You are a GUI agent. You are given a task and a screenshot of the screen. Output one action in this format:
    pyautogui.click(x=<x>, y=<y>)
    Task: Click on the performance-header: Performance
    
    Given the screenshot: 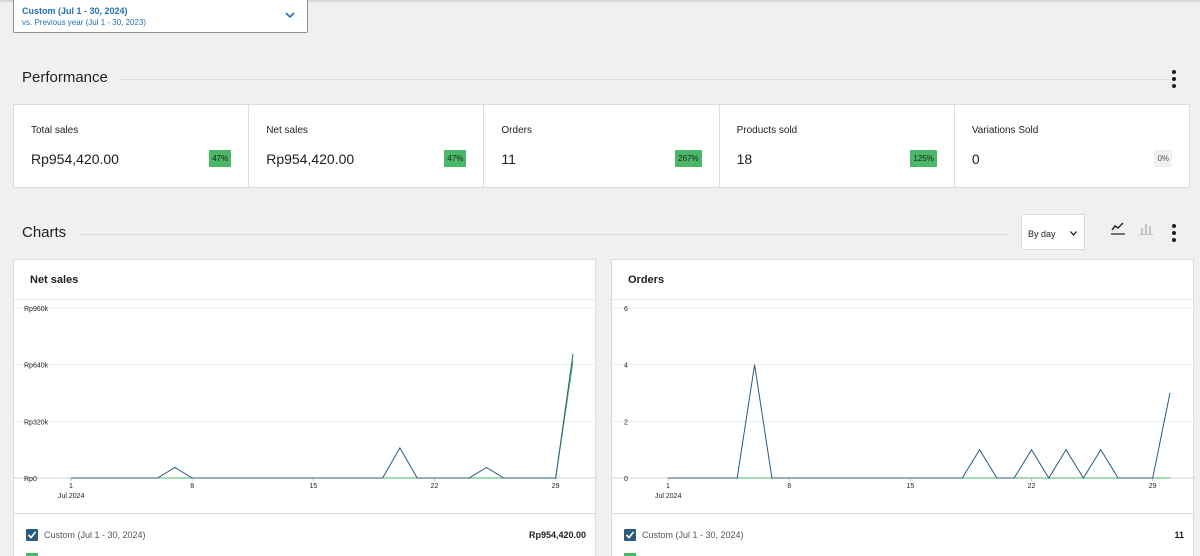 What is the action you would take?
    pyautogui.click(x=605, y=78)
    